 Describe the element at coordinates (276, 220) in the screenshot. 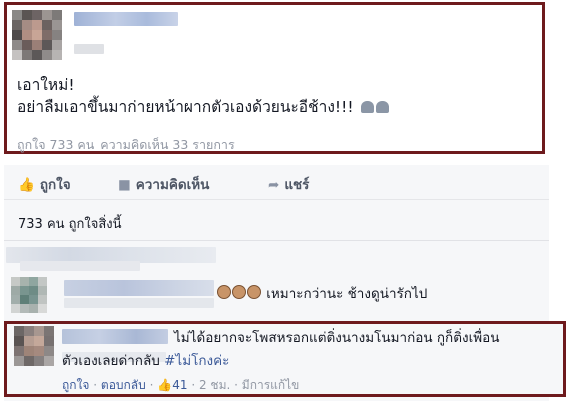

I see `likes-summary-row: 733 คน ถูกใจสิ่งนี้` at that location.